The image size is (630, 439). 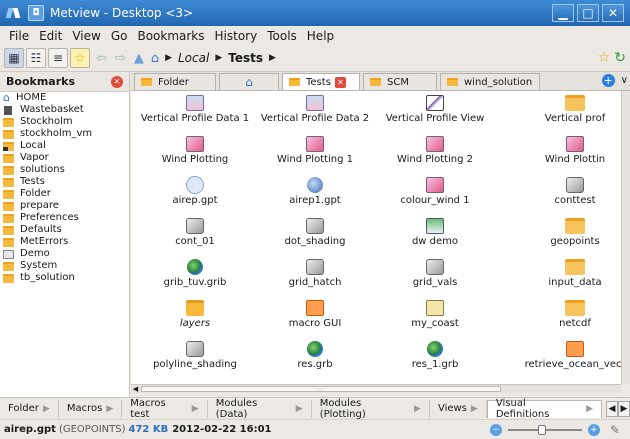 What do you see at coordinates (245, 58) in the screenshot?
I see `breadcrumb-tests: Tests` at bounding box center [245, 58].